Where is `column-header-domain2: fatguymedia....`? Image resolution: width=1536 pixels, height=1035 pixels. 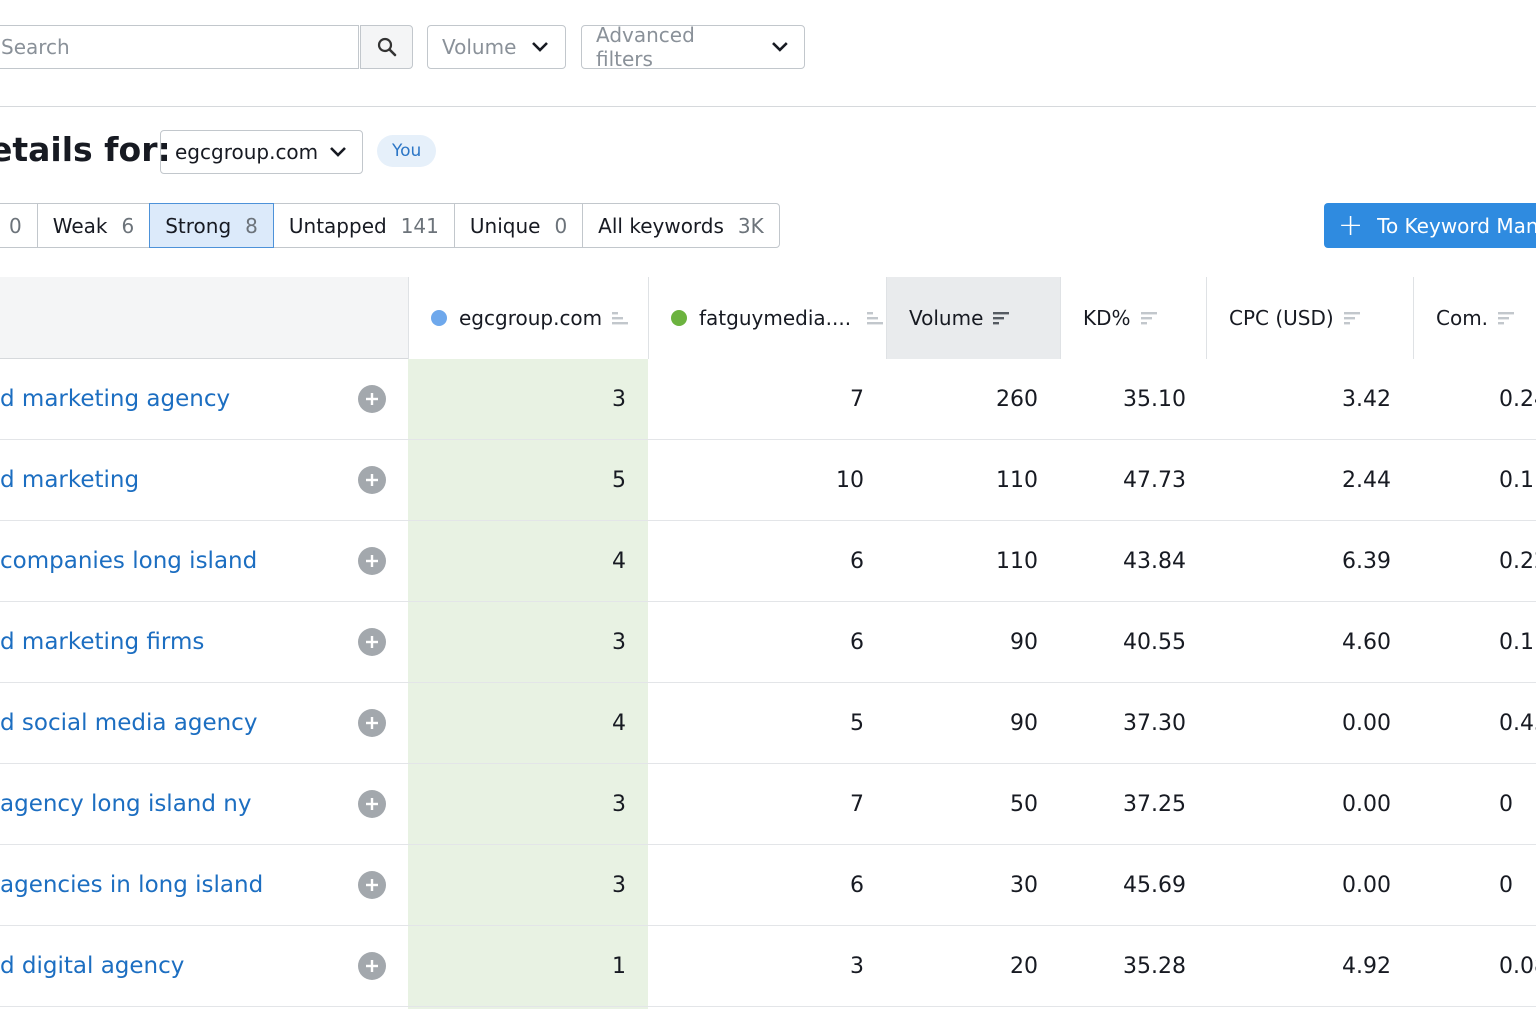 column-header-domain2: fatguymedia.... is located at coordinates (767, 318).